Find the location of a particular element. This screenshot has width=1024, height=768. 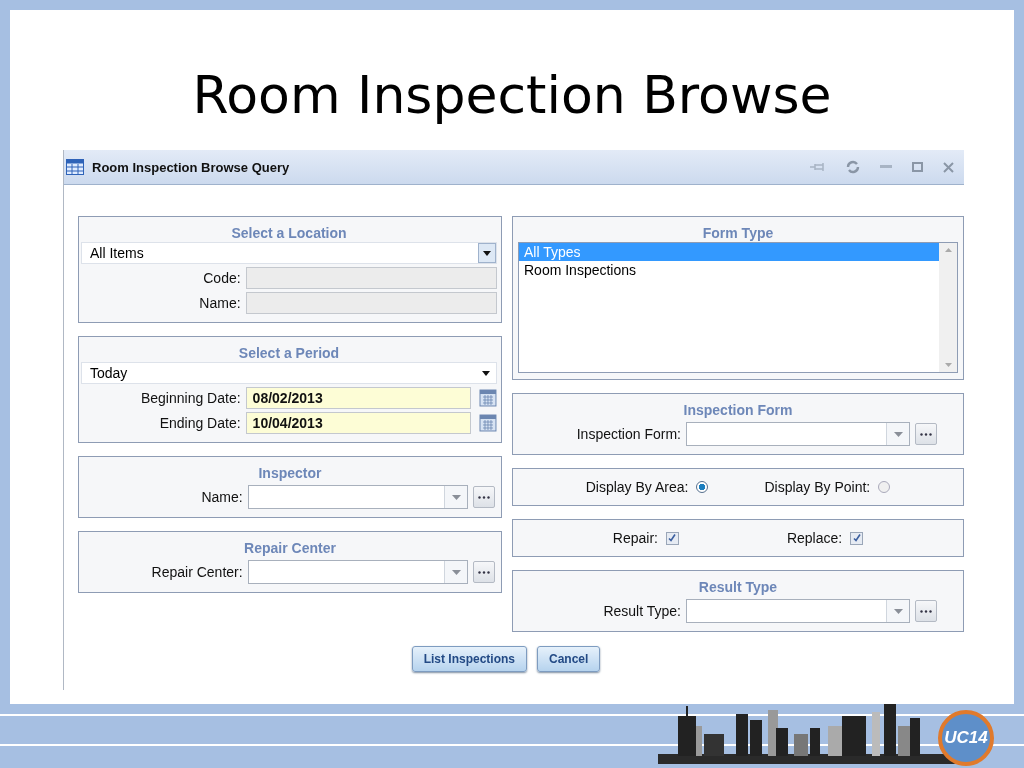

close-icon is located at coordinates (948, 167).